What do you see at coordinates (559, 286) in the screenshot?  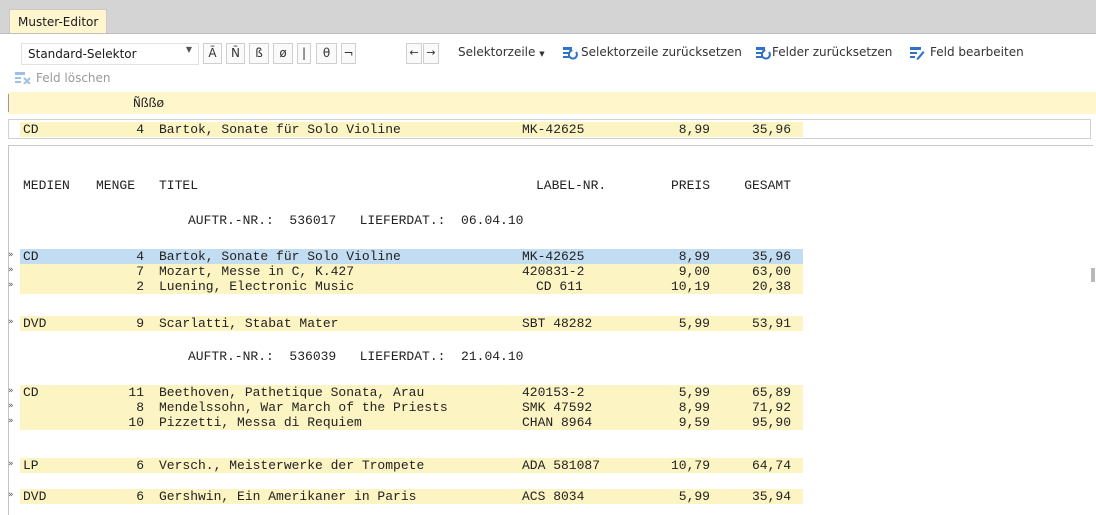 I see `row-label: CD 611` at bounding box center [559, 286].